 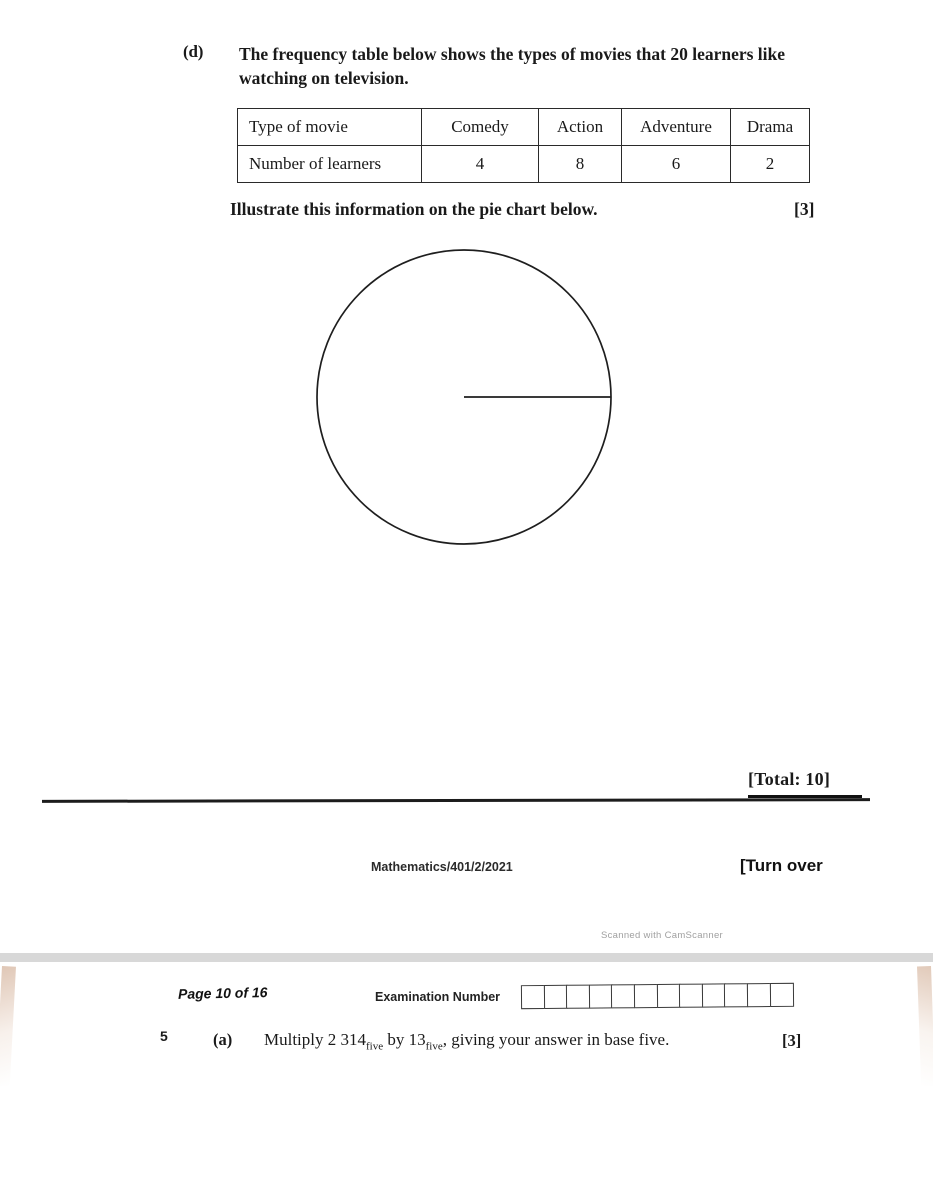 What do you see at coordinates (222, 993) in the screenshot?
I see `page-indicator: Page 10 of 16` at bounding box center [222, 993].